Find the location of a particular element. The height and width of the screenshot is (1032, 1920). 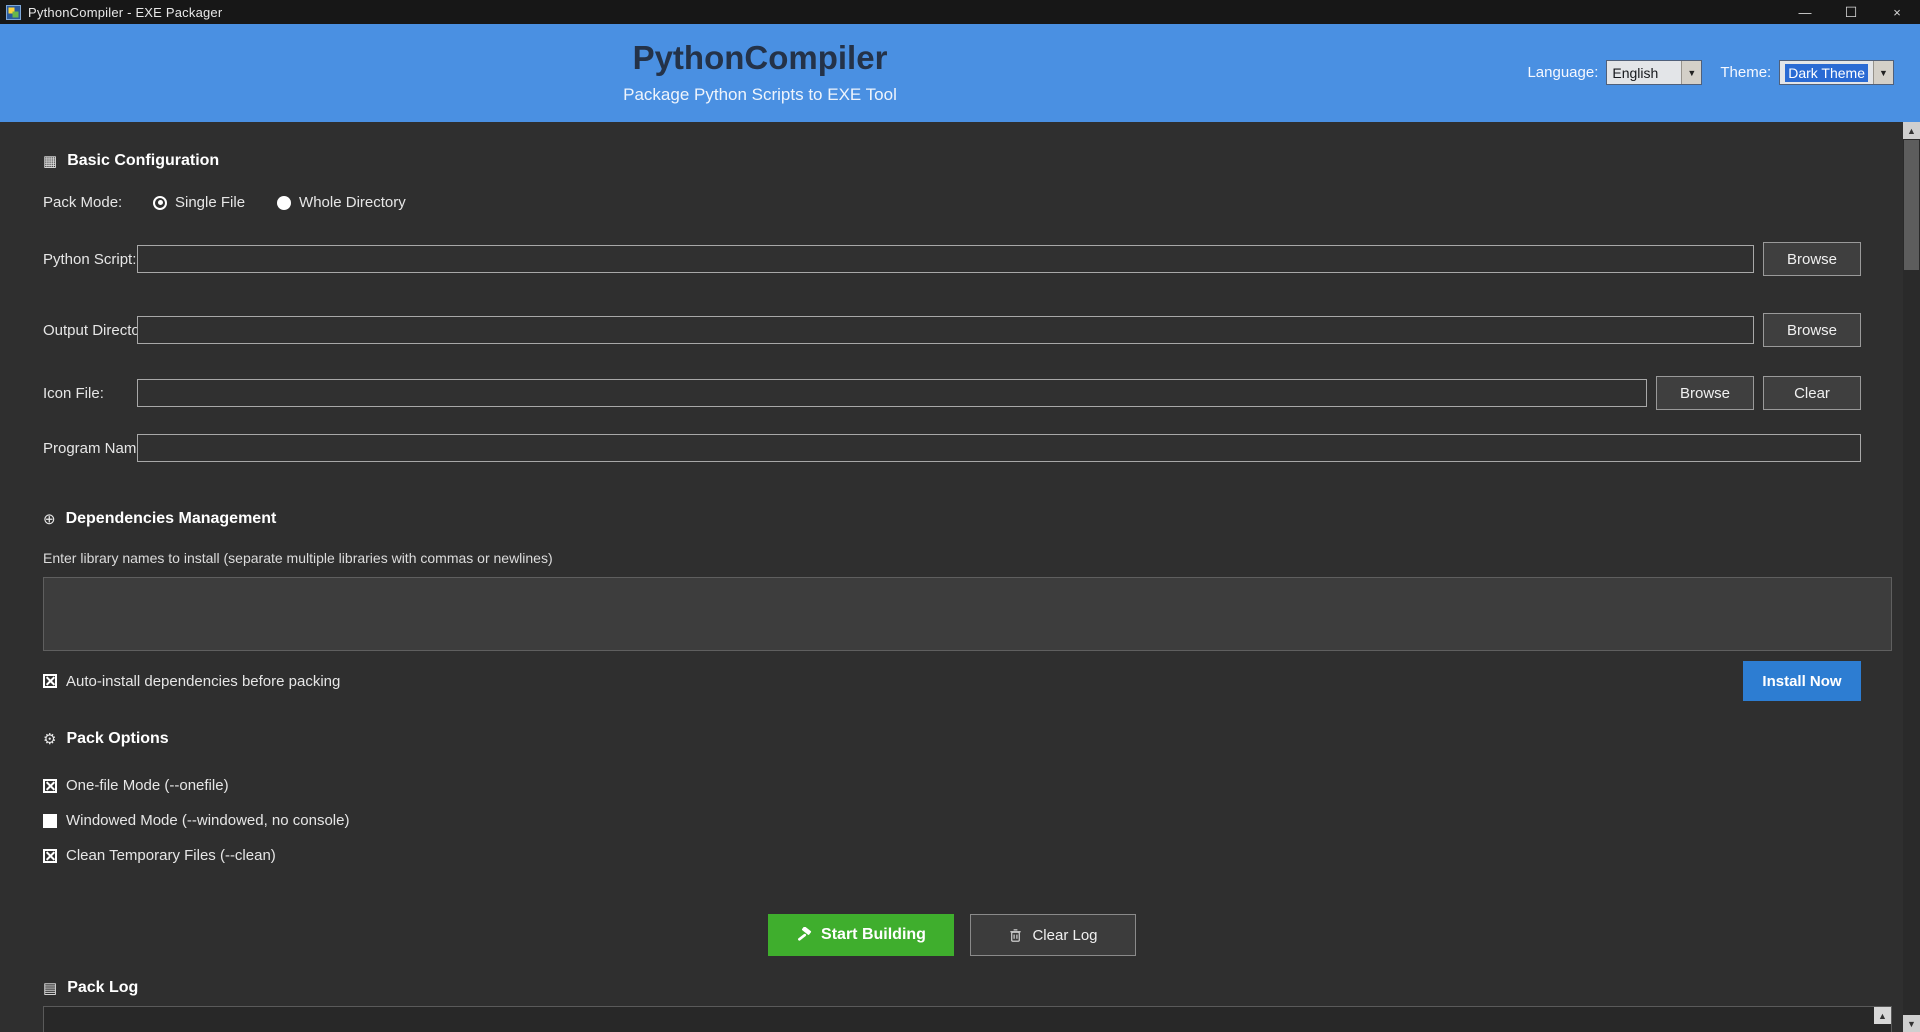

python-script-row: Python Script: Browse is located at coordinates (952, 259).